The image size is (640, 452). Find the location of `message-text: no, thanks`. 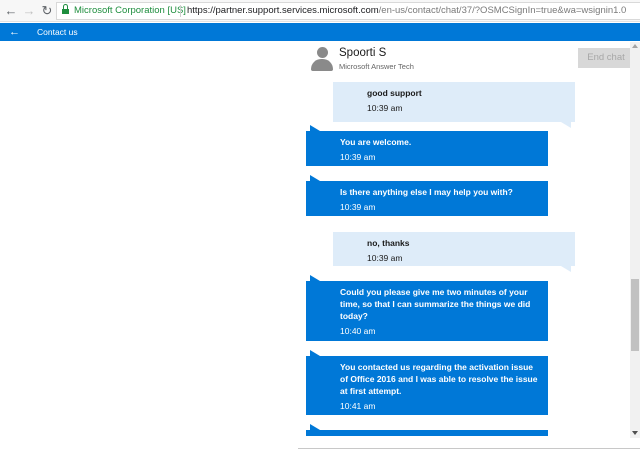

message-text: no, thanks is located at coordinates (388, 243).